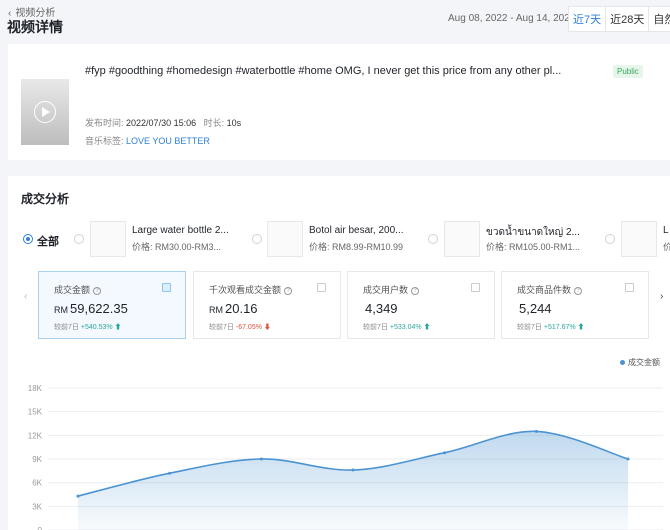 Image resolution: width=670 pixels, height=530 pixels. I want to click on duration-label: 时长:, so click(214, 123).